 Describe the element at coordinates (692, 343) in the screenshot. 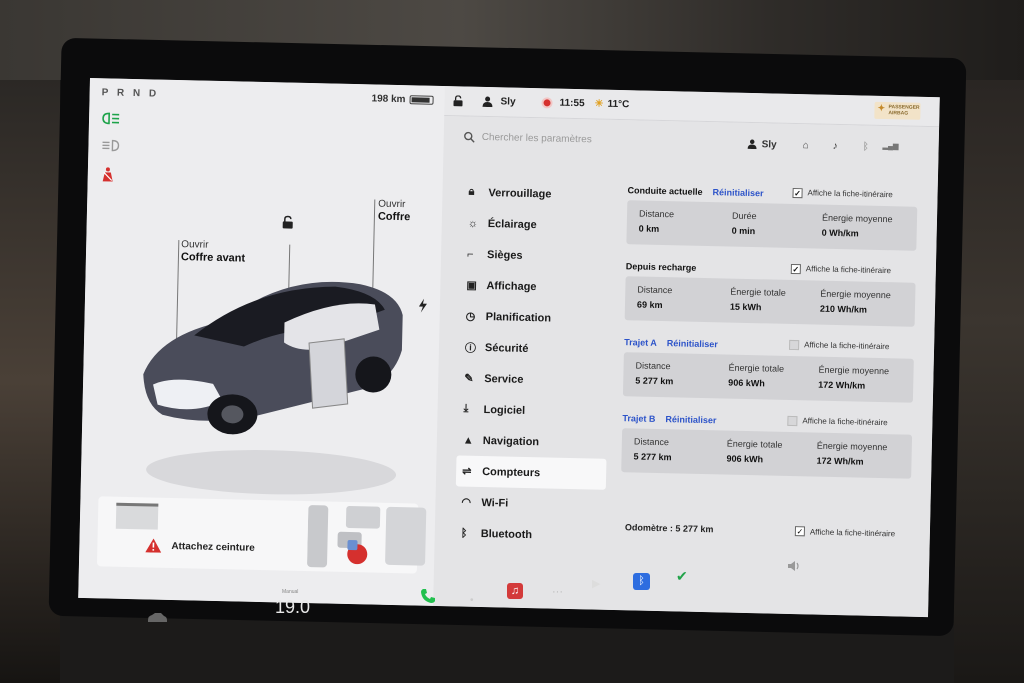

I see `reset-trip-a-button: Réinitialiser` at that location.